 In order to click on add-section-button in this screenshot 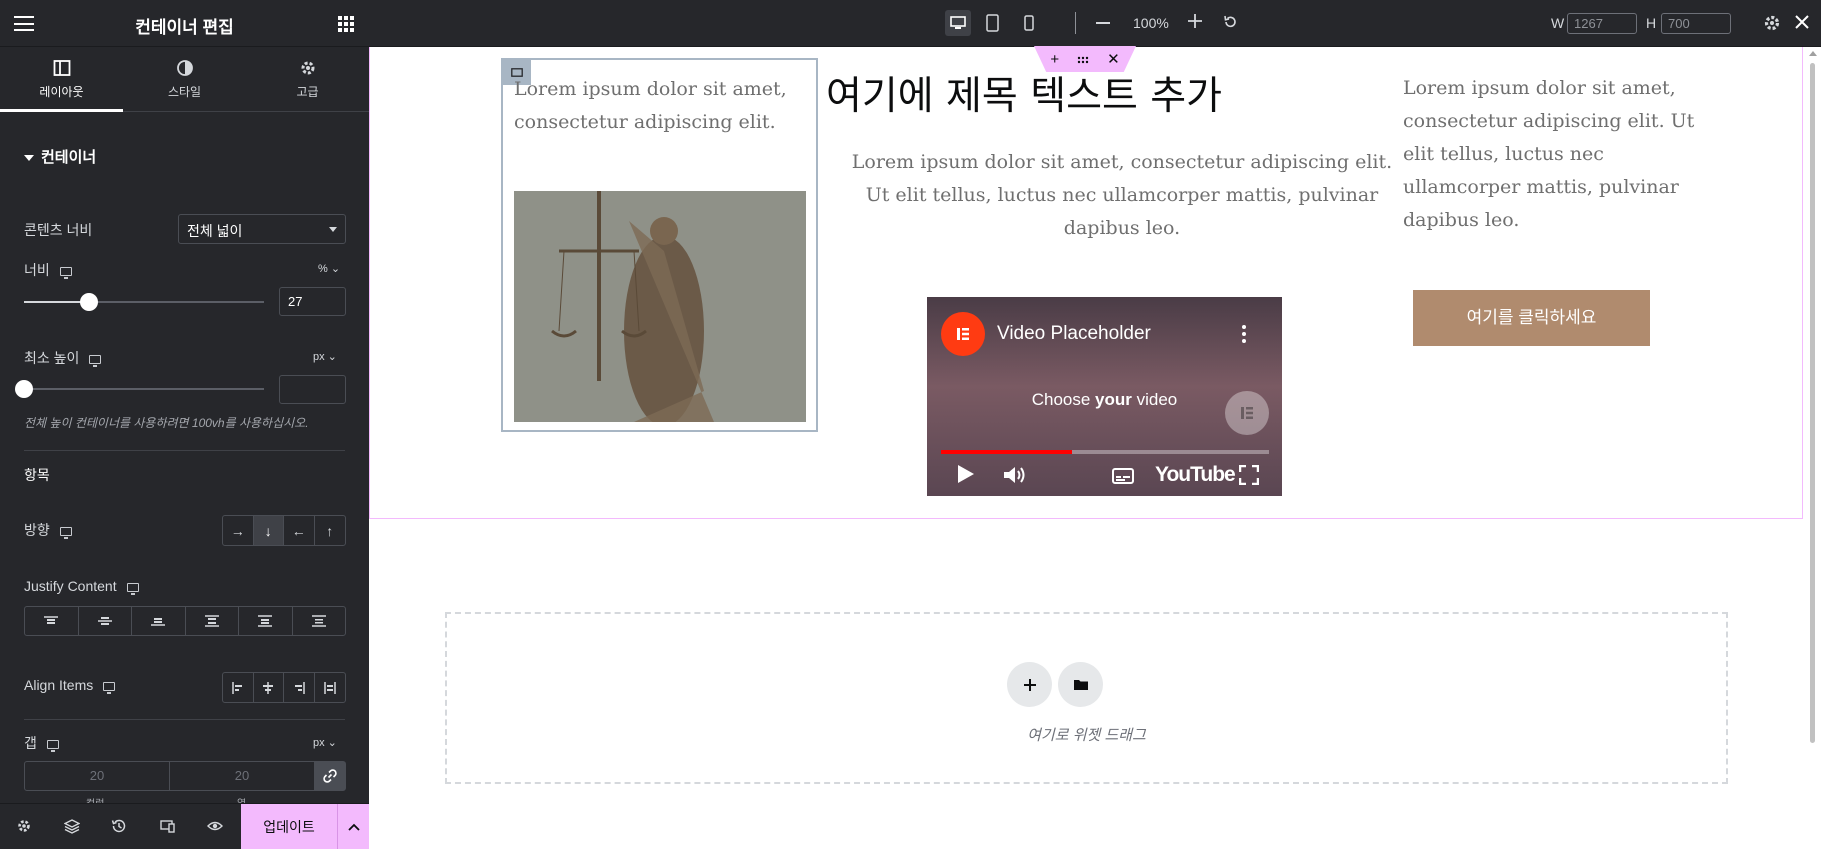, I will do `click(1029, 684)`.